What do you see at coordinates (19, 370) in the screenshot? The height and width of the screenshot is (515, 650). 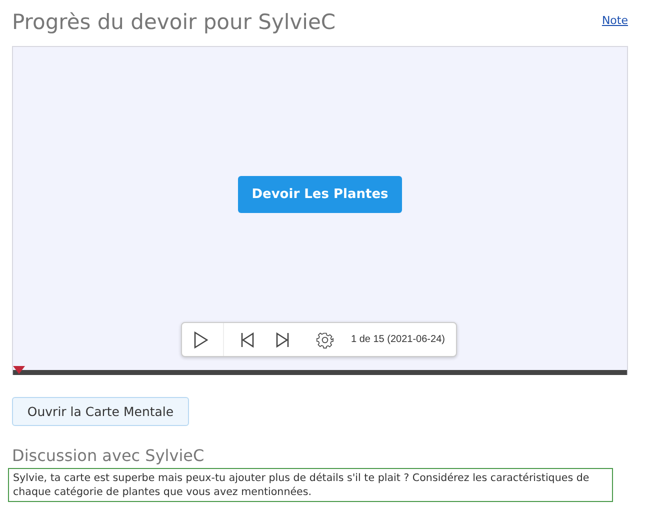 I see `progress-marker-icon` at bounding box center [19, 370].